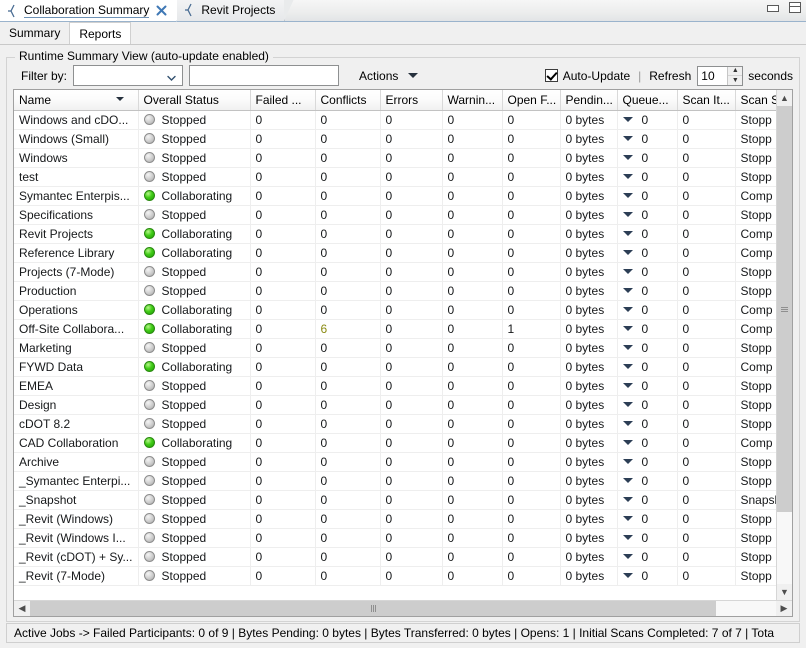 This screenshot has width=806, height=648. What do you see at coordinates (100, 33) in the screenshot?
I see `subtab-reports: Reports` at bounding box center [100, 33].